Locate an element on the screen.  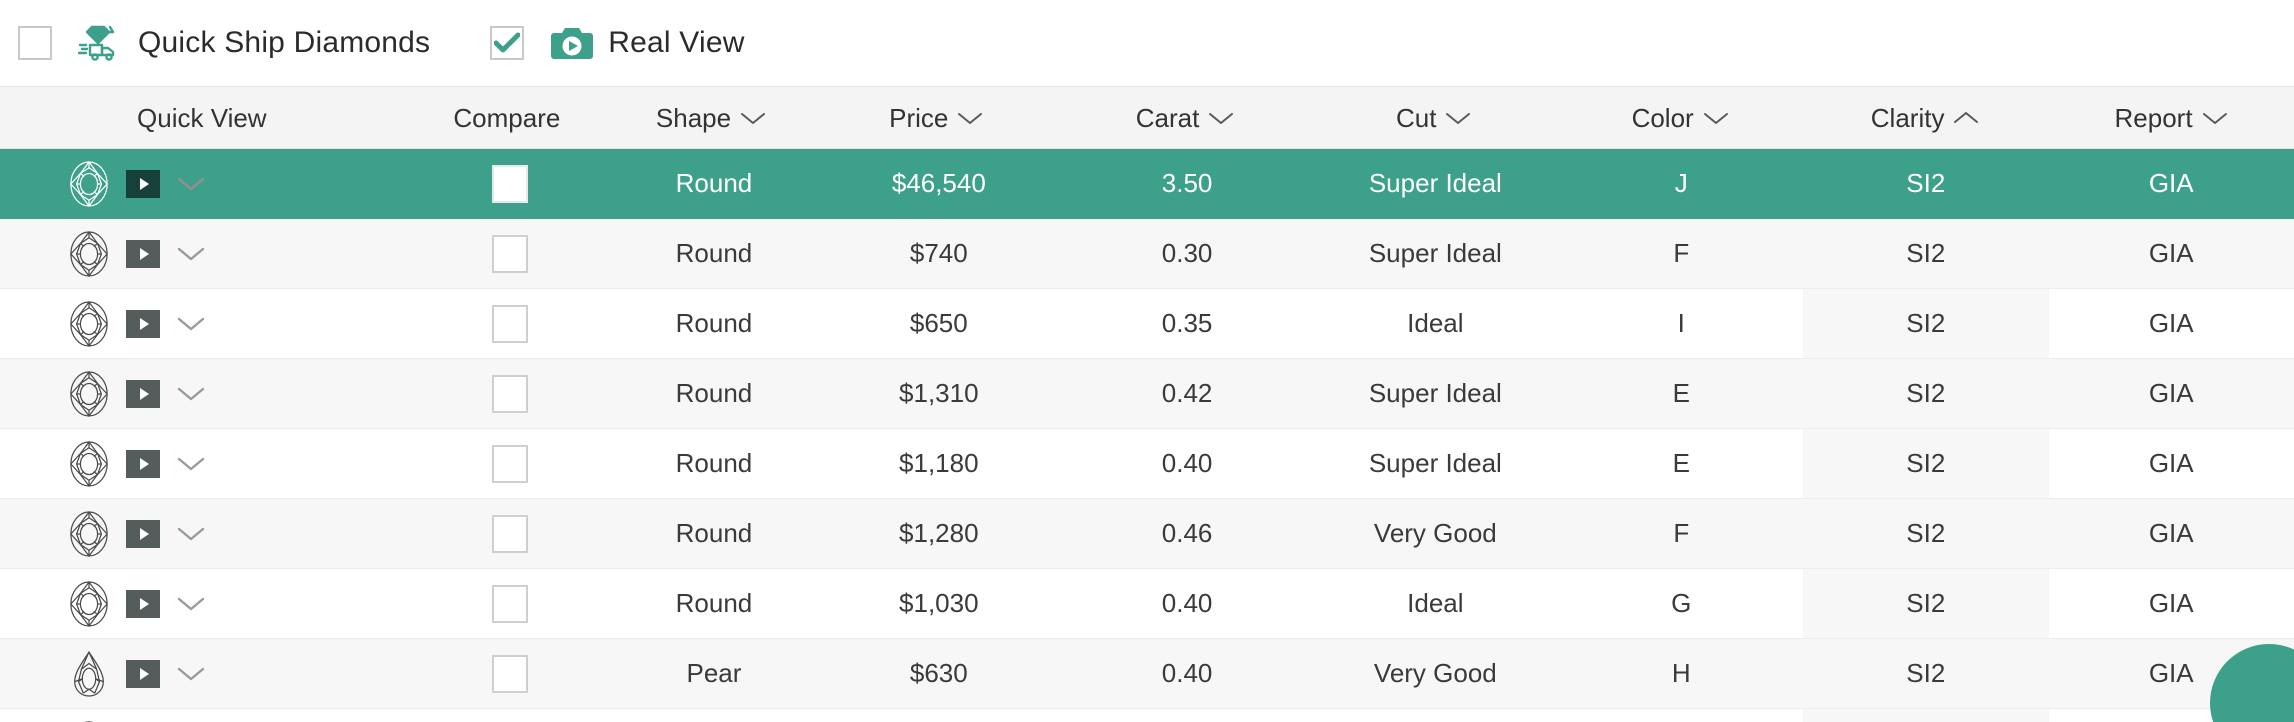
cell-carat: 0.30 is located at coordinates (1187, 253).